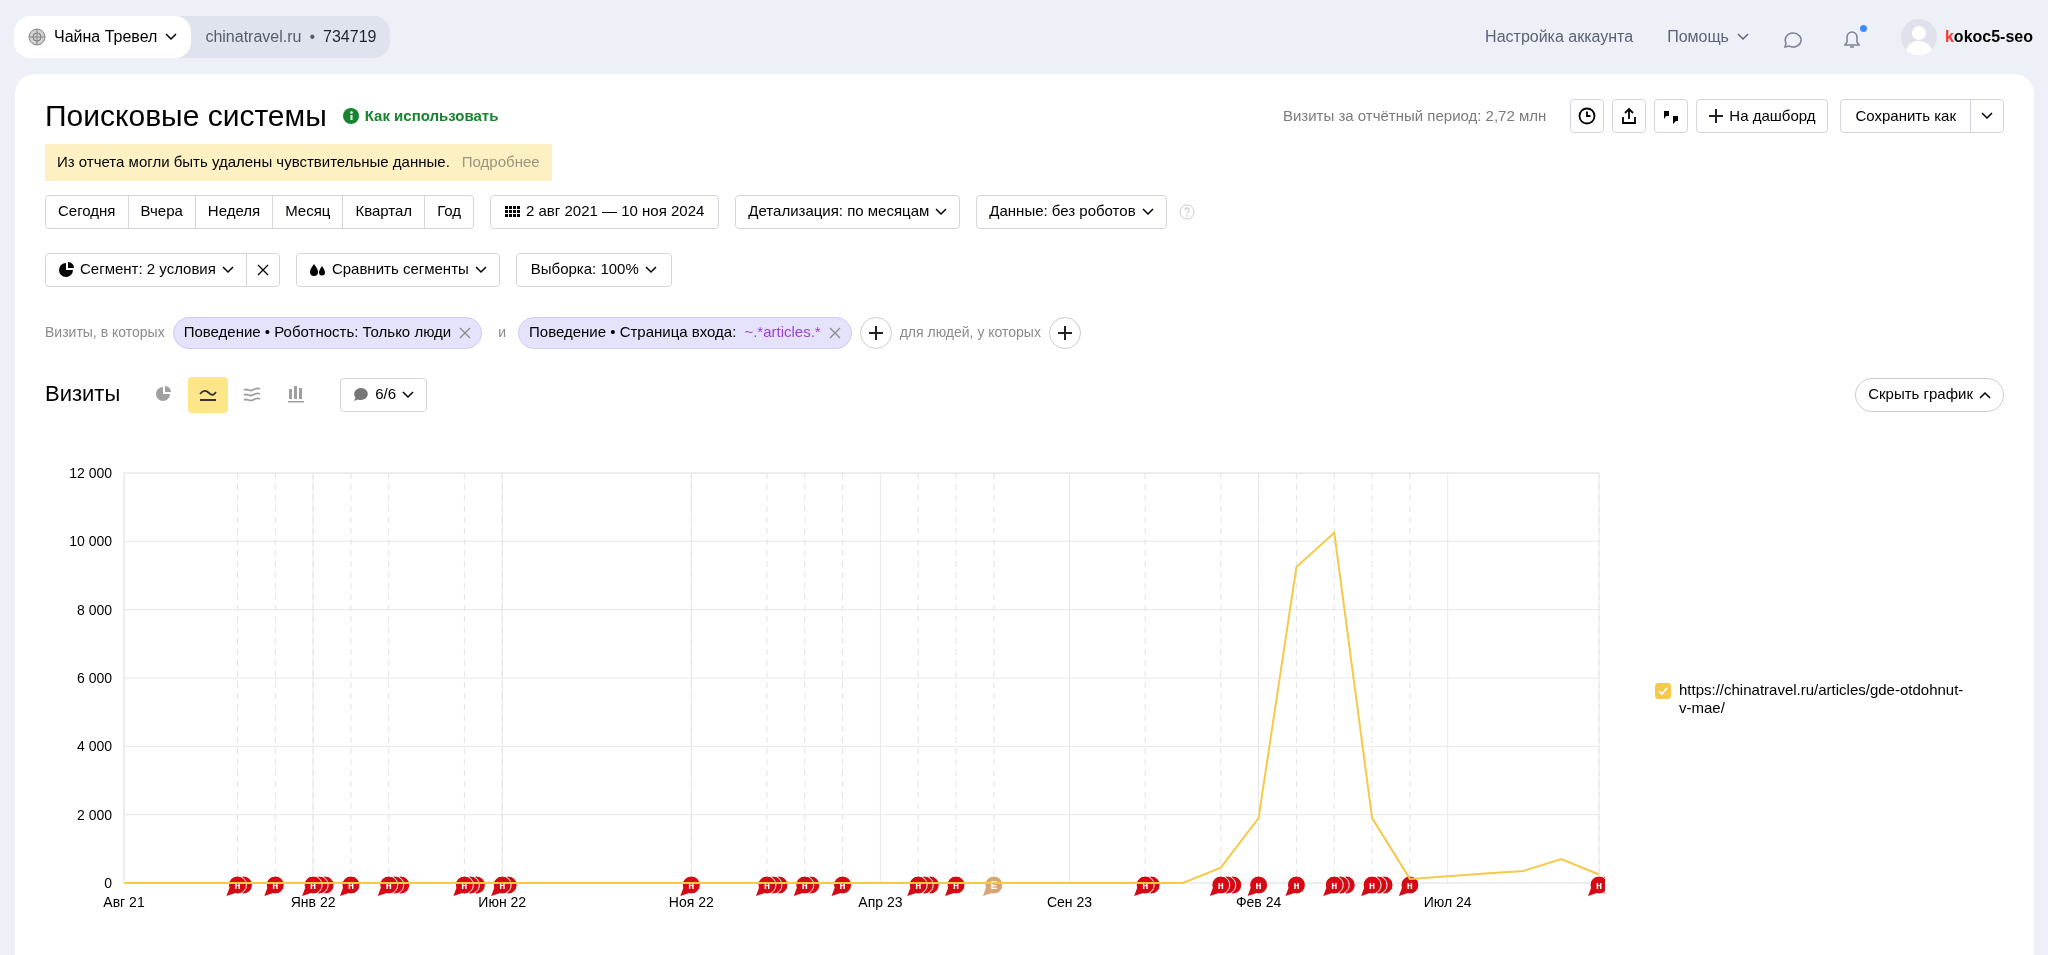  What do you see at coordinates (1851, 39) in the screenshot?
I see `bell-icon` at bounding box center [1851, 39].